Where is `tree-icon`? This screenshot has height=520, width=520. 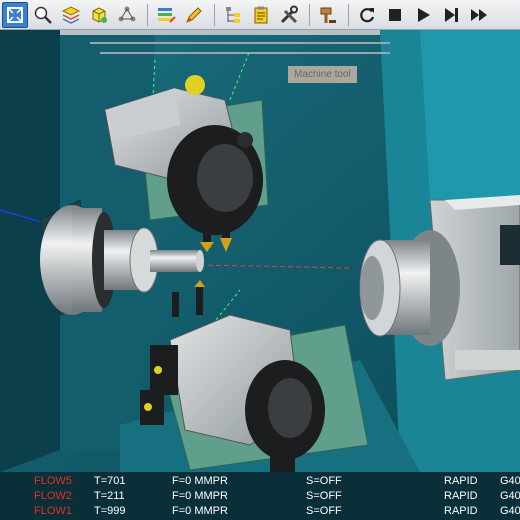 tree-icon is located at coordinates (233, 14).